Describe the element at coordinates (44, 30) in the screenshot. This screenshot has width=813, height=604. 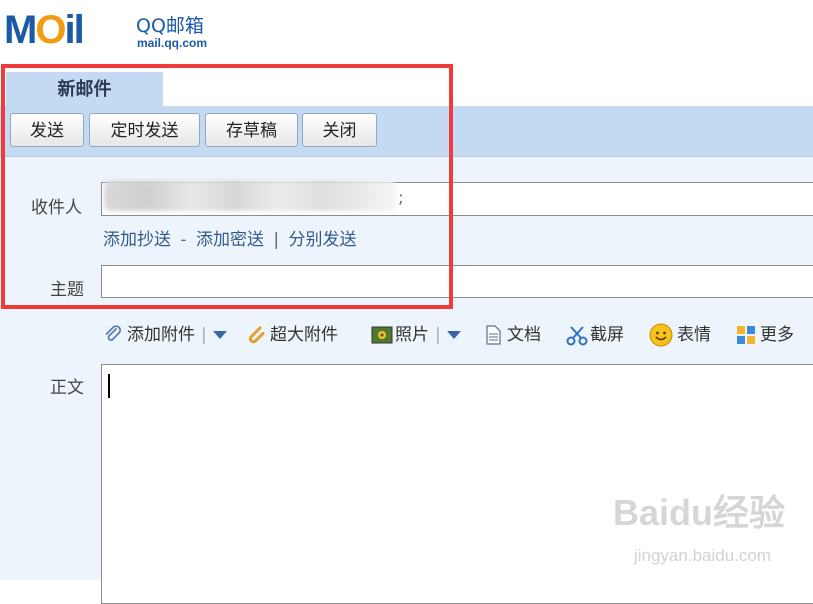
I see `logo-mark: MOil` at that location.